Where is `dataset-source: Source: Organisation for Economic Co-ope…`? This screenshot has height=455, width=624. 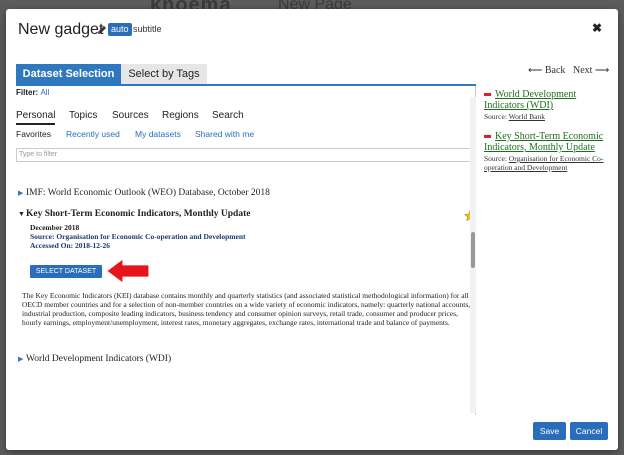 dataset-source: Source: Organisation for Economic Co-ope… is located at coordinates (138, 236).